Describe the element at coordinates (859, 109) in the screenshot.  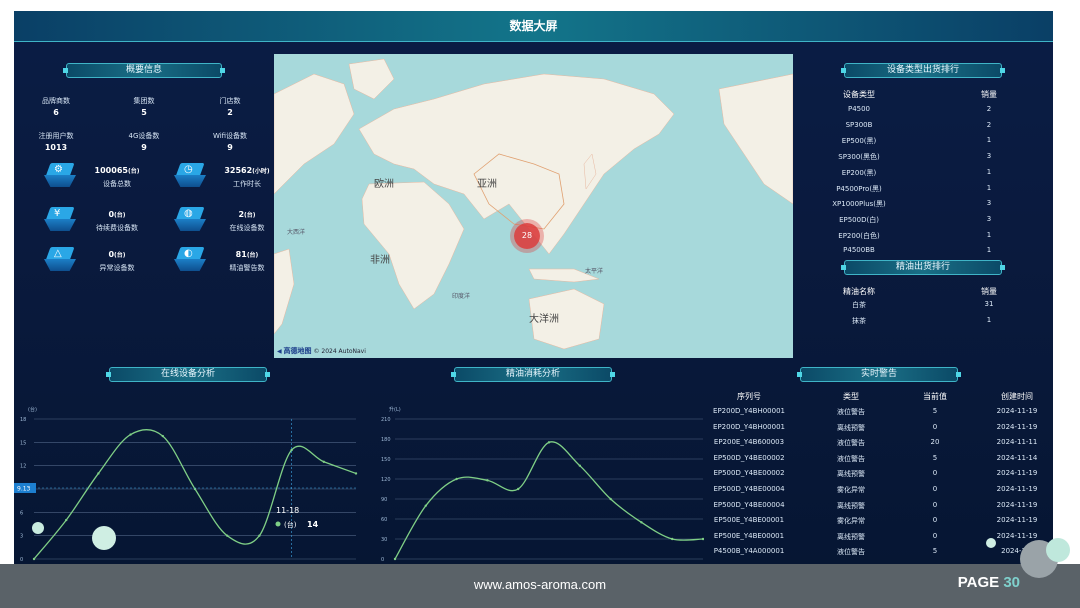
I see `table-cell: P4500` at that location.